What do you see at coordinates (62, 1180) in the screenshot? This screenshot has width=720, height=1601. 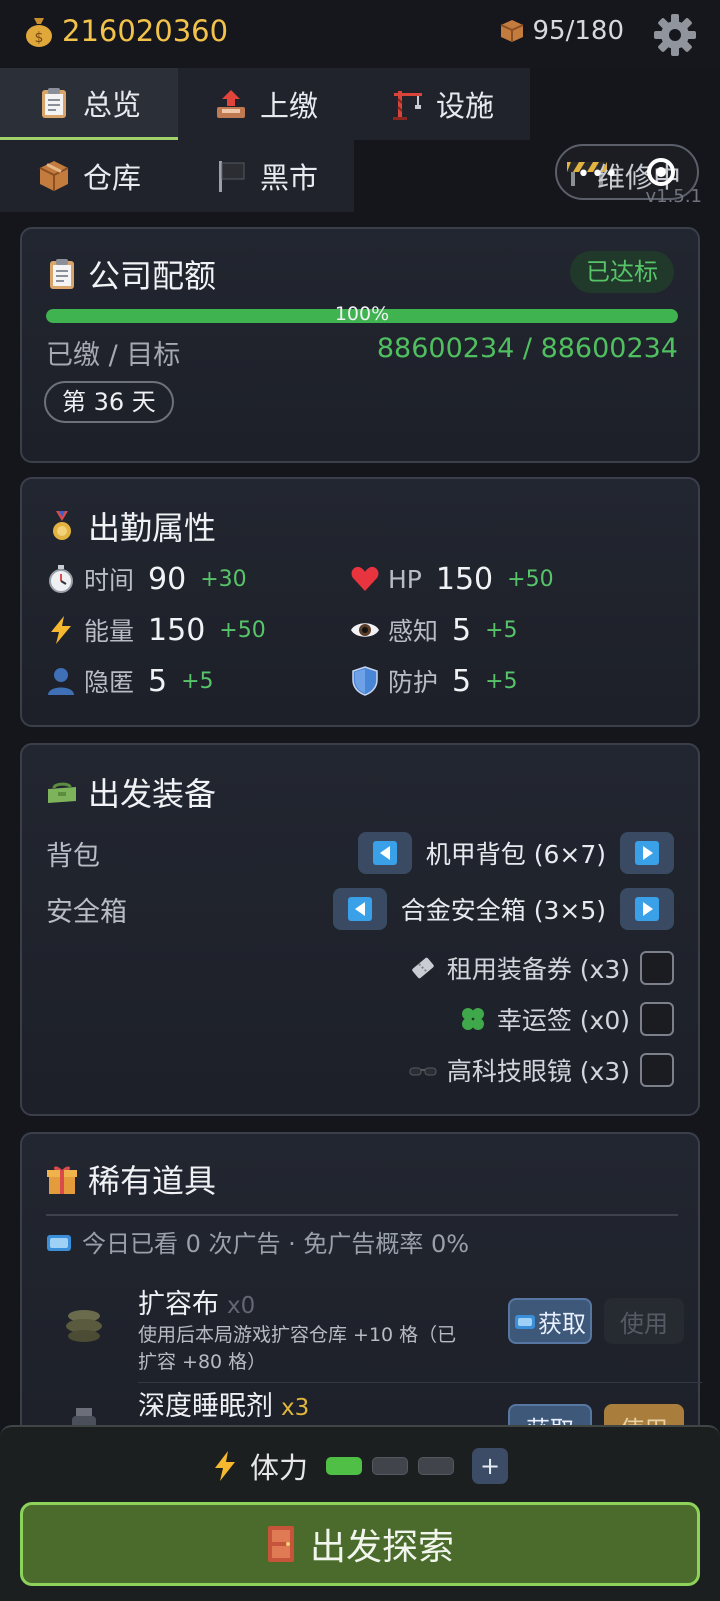 I see `gift-icon` at bounding box center [62, 1180].